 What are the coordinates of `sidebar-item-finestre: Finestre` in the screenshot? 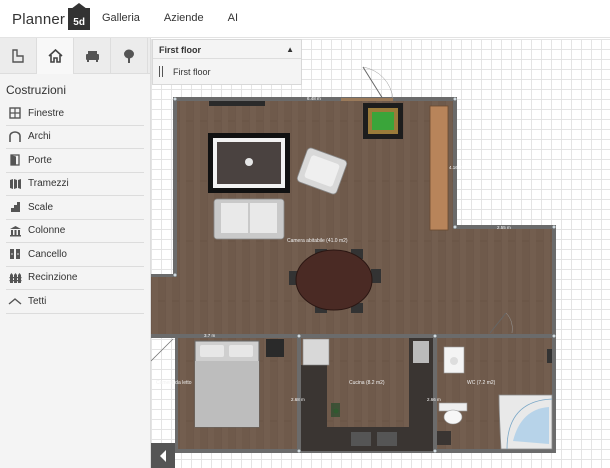 It's located at (75, 114).